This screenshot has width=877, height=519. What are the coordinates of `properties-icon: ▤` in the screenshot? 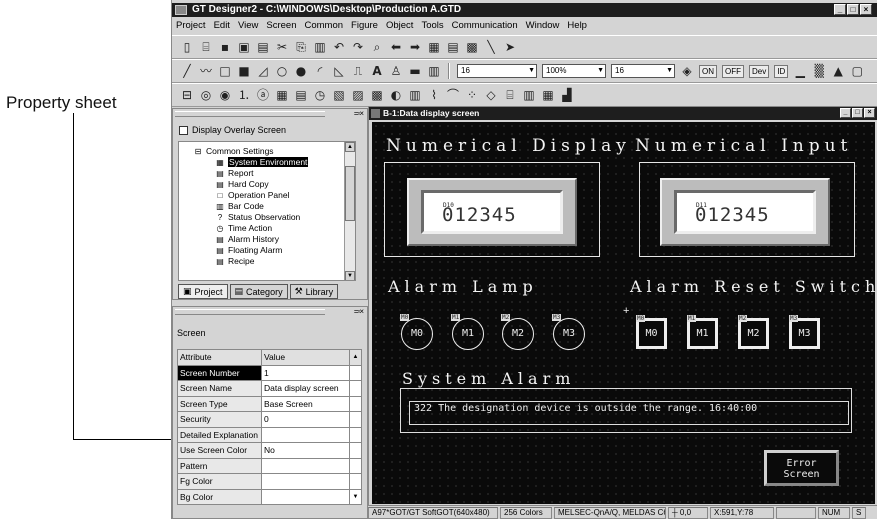 It's located at (453, 47).